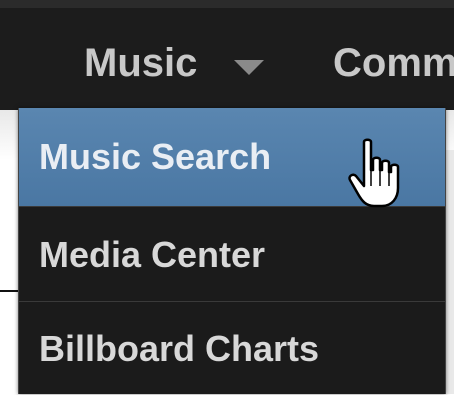 Image resolution: width=454 pixels, height=395 pixels. What do you see at coordinates (393, 63) in the screenshot?
I see `nav-item-community: Comm` at bounding box center [393, 63].